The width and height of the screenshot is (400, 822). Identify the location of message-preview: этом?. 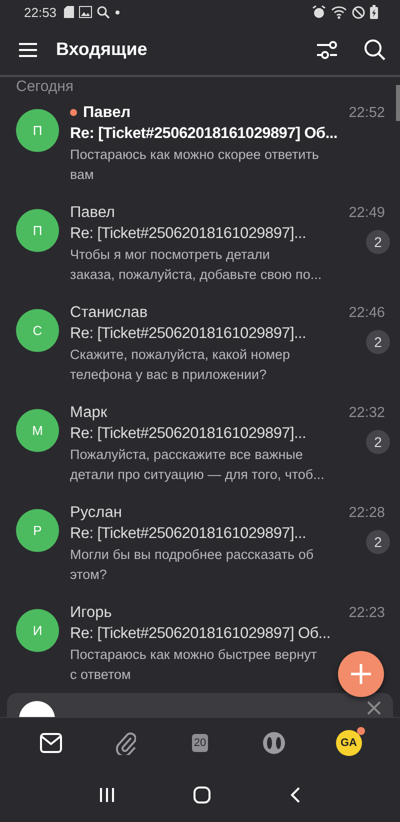
(88, 575).